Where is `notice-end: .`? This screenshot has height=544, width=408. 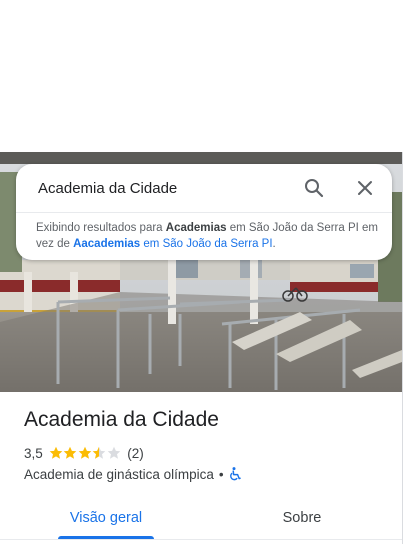
notice-end: . is located at coordinates (274, 244).